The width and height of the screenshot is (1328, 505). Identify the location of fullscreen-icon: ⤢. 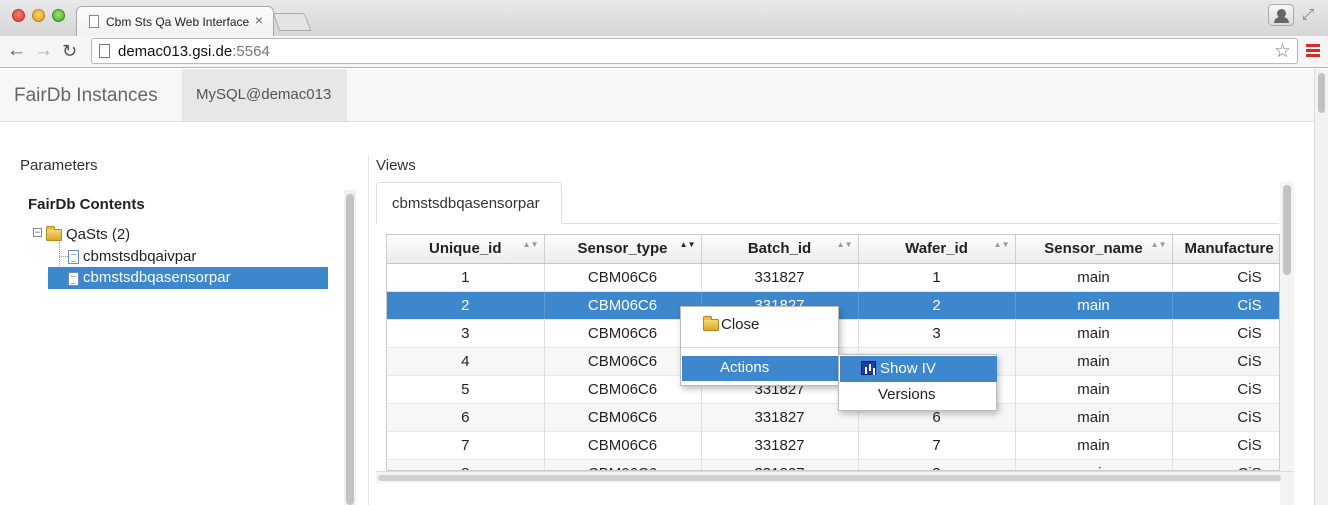
(1308, 14).